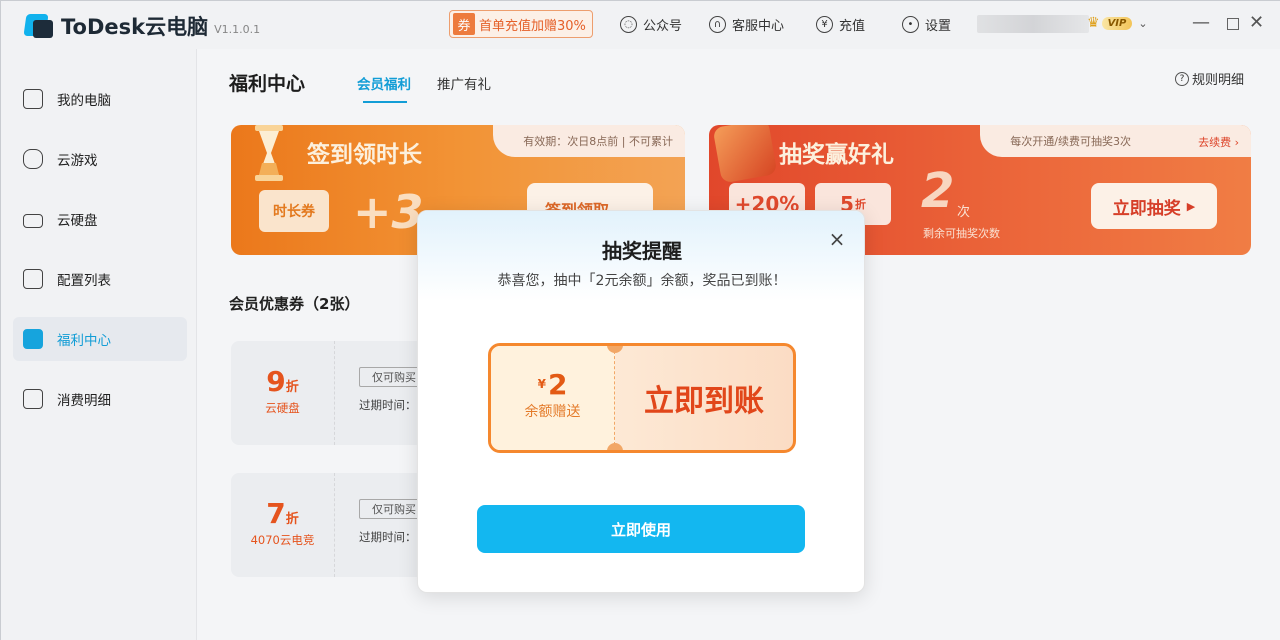 The width and height of the screenshot is (1280, 640). What do you see at coordinates (837, 239) in the screenshot?
I see `close-icon: ×` at bounding box center [837, 239].